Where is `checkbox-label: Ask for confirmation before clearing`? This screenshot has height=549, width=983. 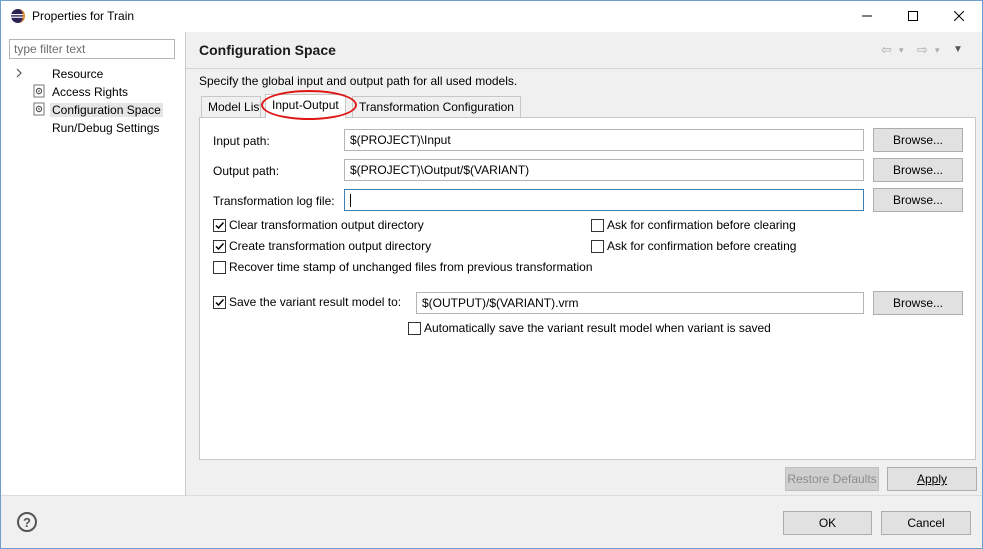
checkbox-label: Ask for confirmation before clearing is located at coordinates (701, 225).